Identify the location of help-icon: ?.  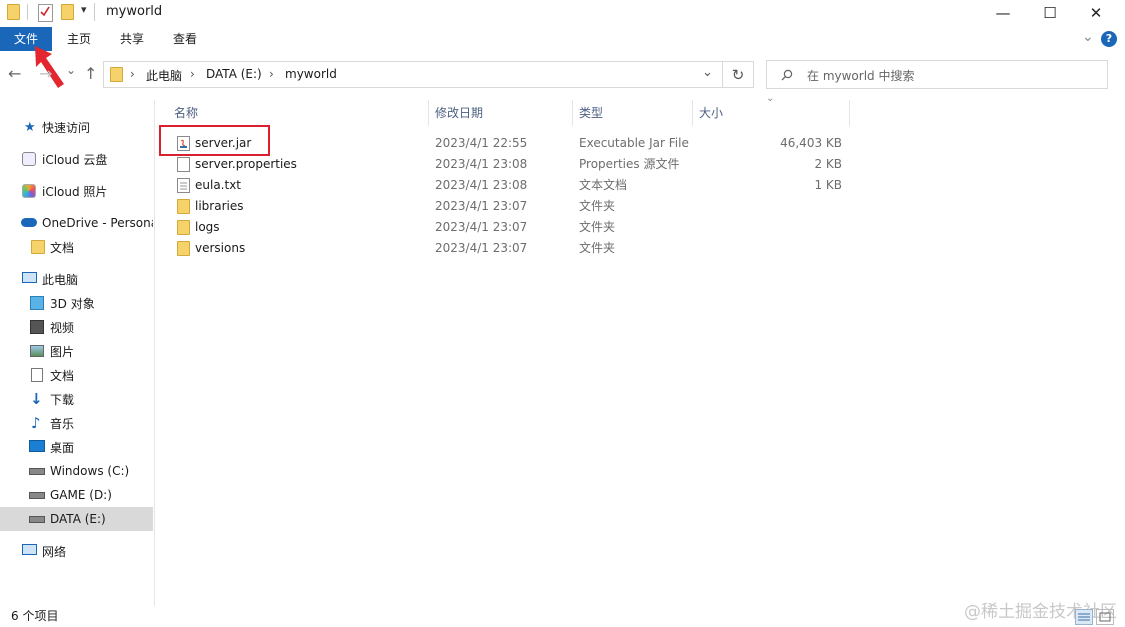
(1109, 39).